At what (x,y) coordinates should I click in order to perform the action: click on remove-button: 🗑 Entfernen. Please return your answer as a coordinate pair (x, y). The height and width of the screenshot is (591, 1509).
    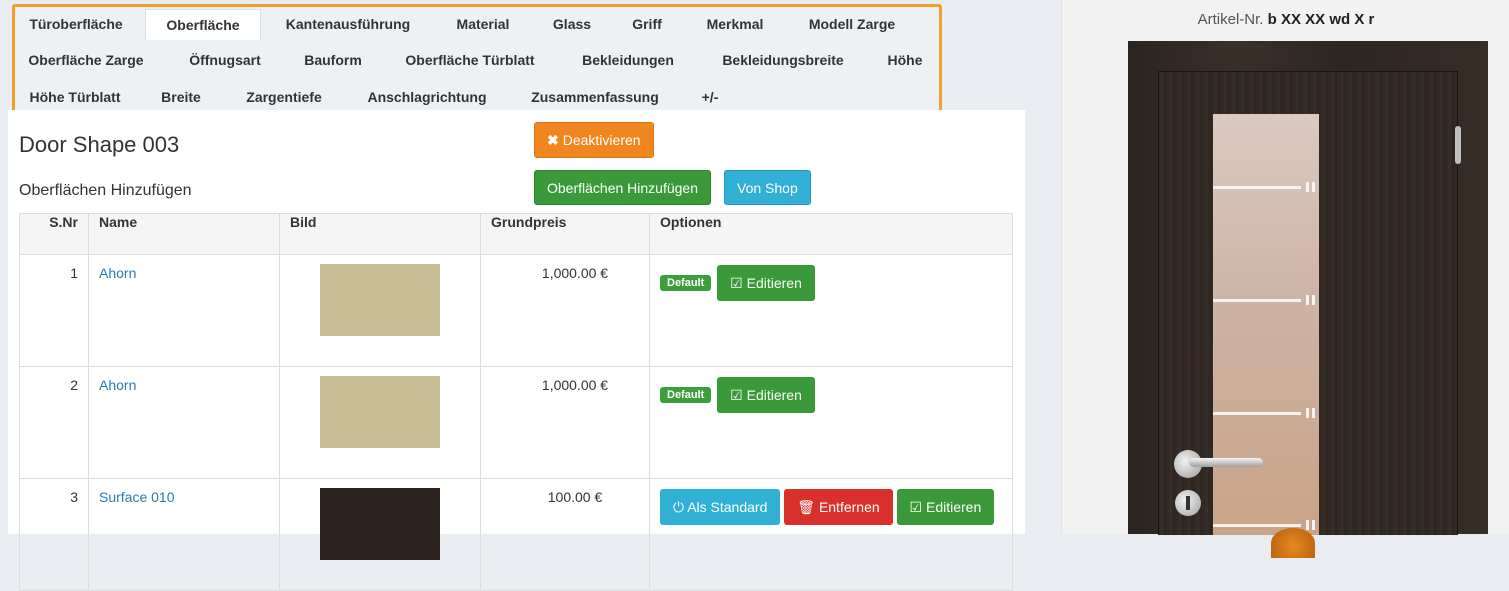
    Looking at the image, I should click on (838, 507).